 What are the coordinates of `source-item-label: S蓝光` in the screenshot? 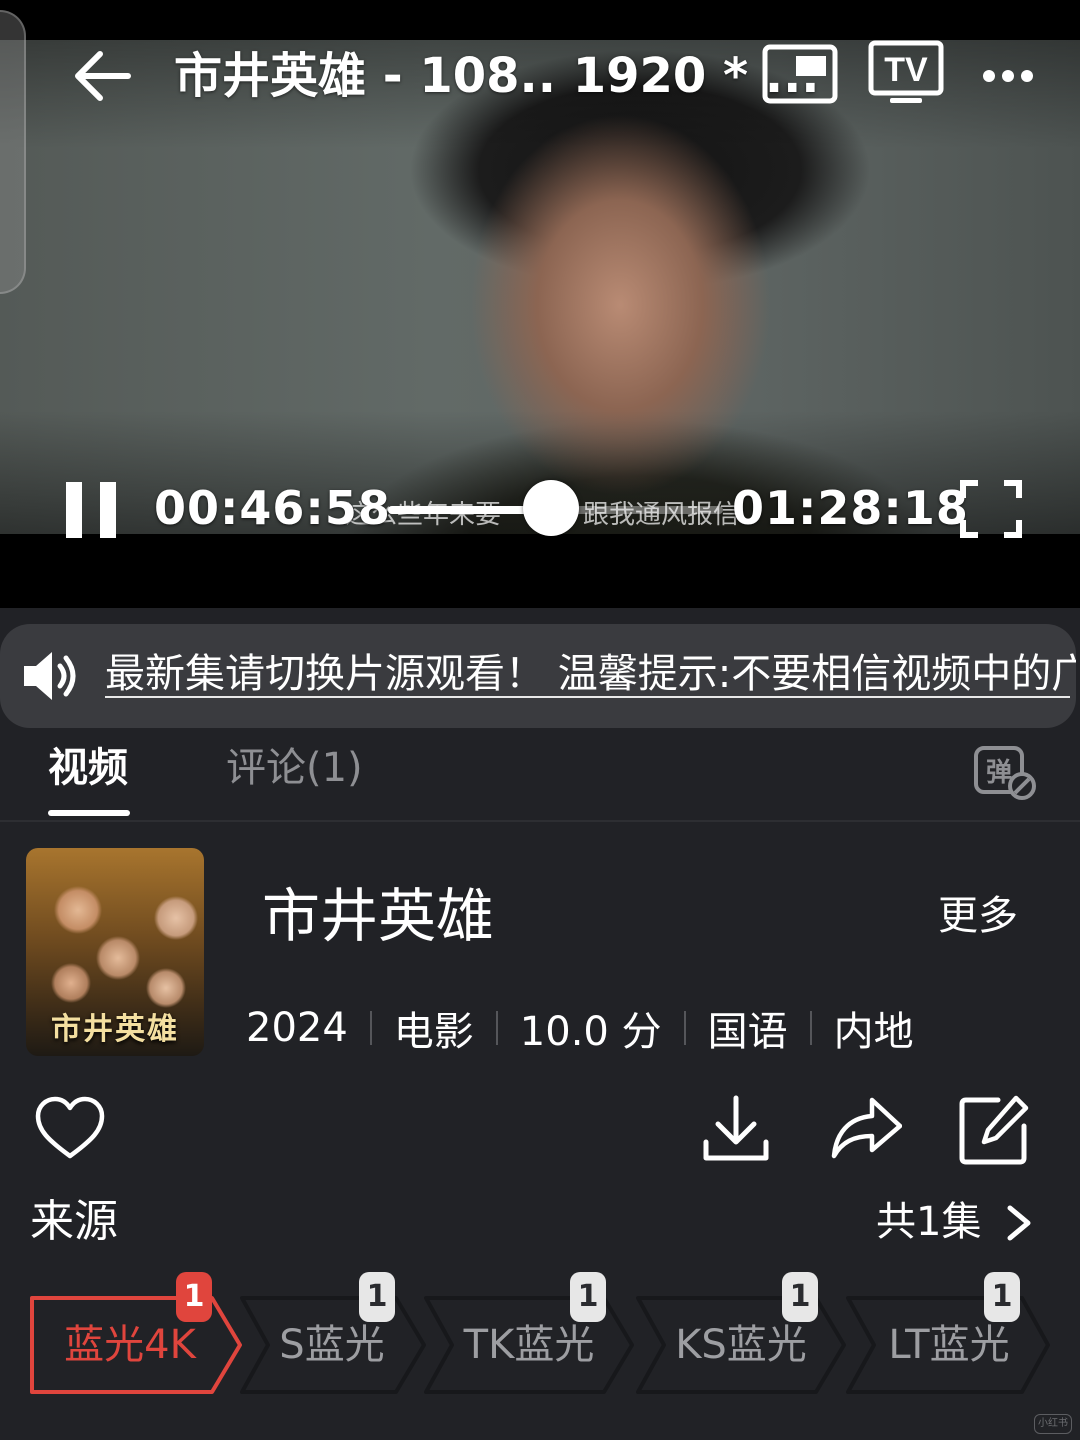 It's located at (332, 1345).